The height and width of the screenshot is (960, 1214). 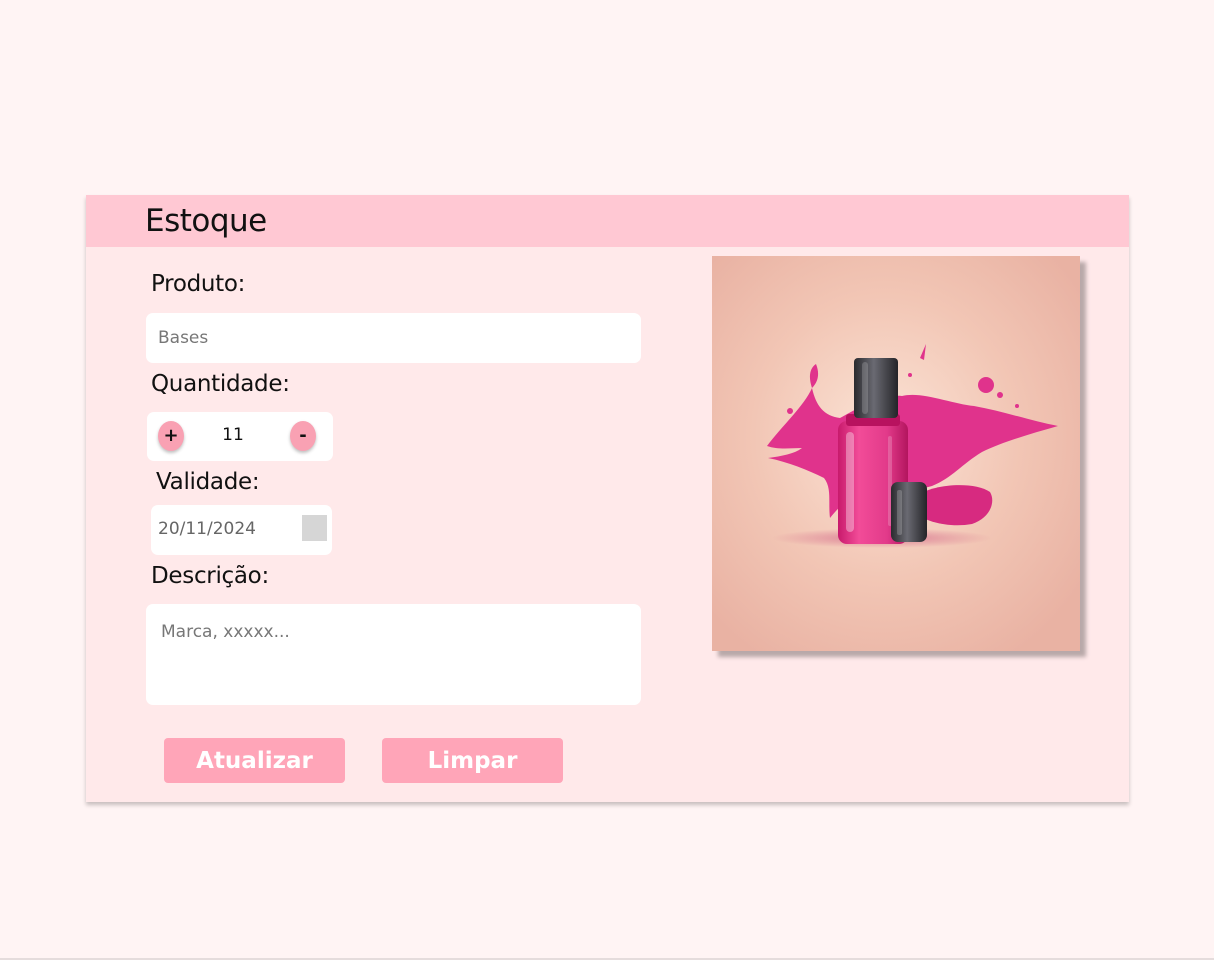 What do you see at coordinates (233, 435) in the screenshot?
I see `quantity-value: 11` at bounding box center [233, 435].